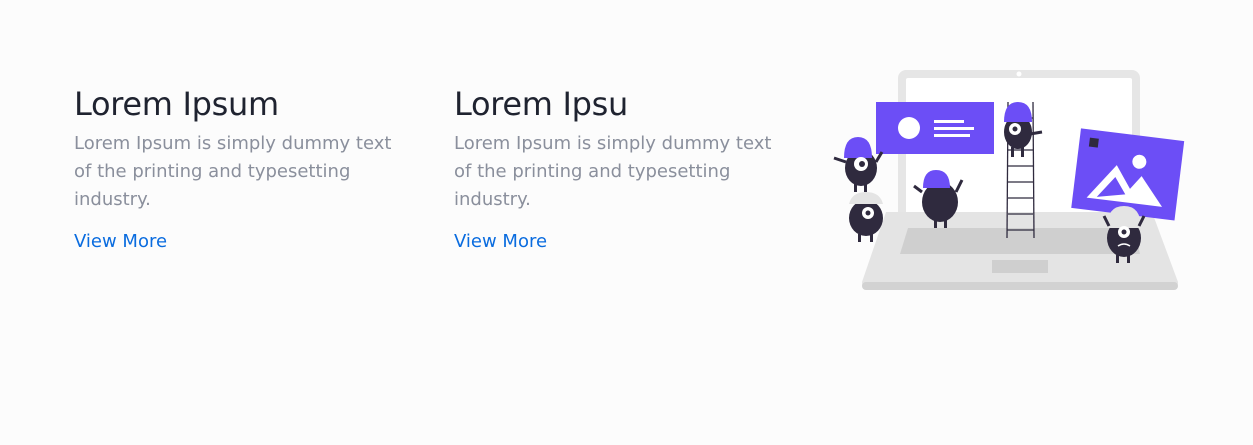  I want to click on content-card-avatar, so click(909, 128).